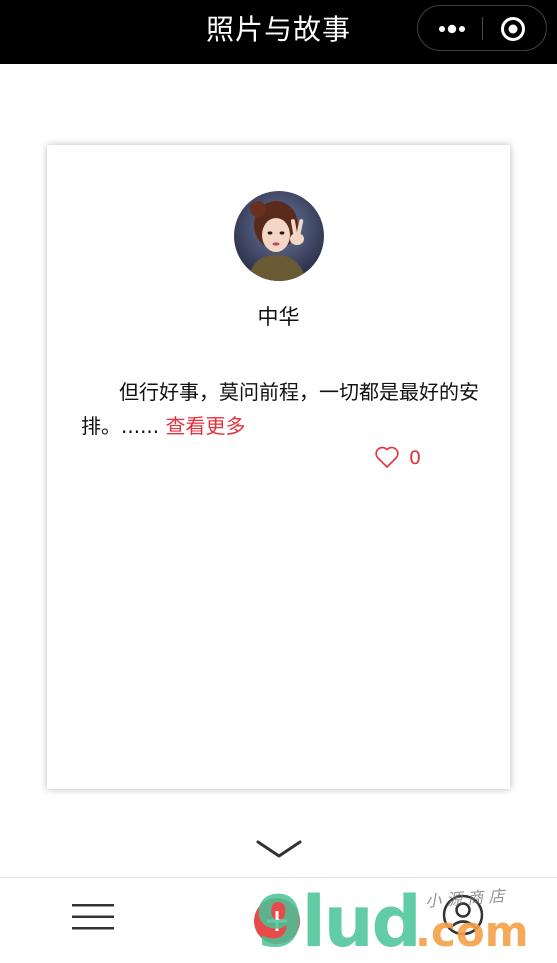 This screenshot has height=963, width=557. What do you see at coordinates (513, 29) in the screenshot?
I see `target-circle-icon` at bounding box center [513, 29].